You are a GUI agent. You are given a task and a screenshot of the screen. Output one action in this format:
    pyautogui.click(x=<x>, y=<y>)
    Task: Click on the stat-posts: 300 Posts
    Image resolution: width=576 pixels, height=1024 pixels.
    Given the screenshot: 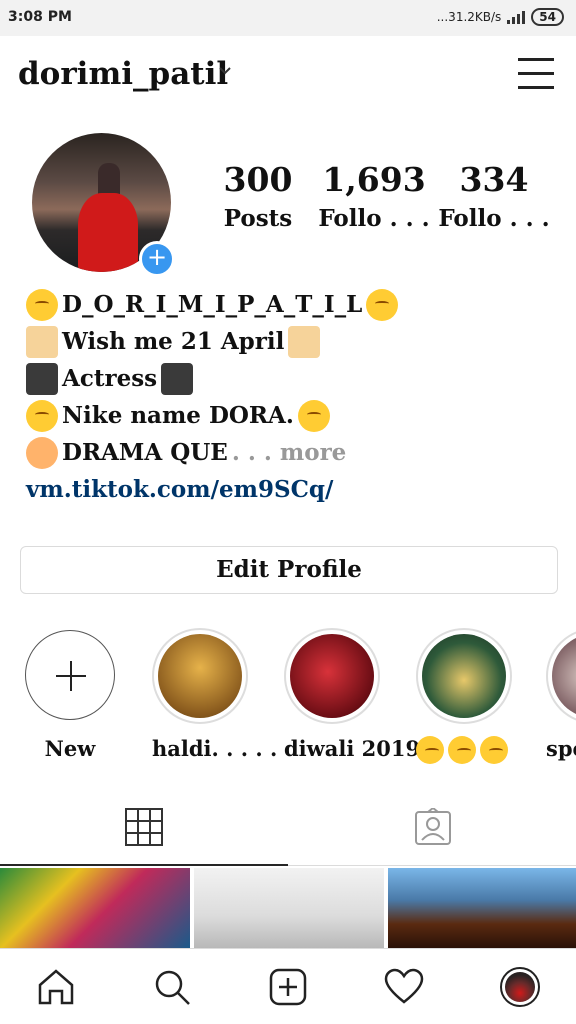 What is the action you would take?
    pyautogui.click(x=258, y=196)
    